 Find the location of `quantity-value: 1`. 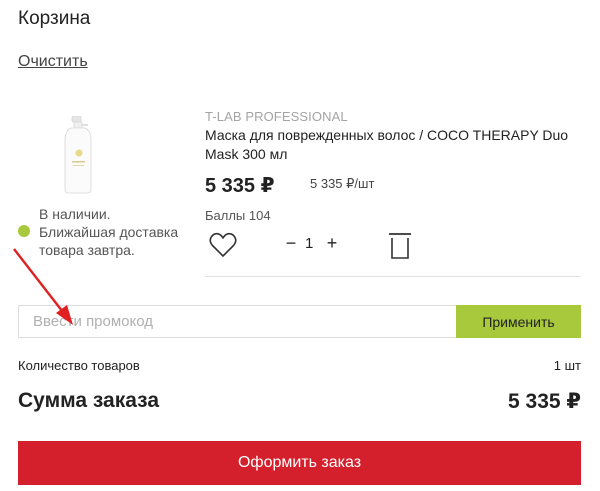

quantity-value: 1 is located at coordinates (309, 243).